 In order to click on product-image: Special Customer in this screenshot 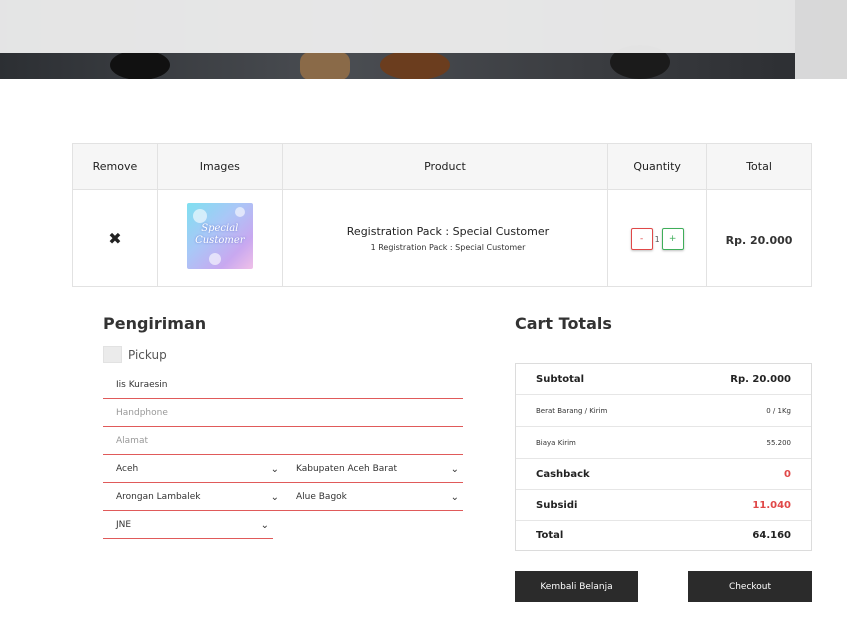, I will do `click(219, 236)`.